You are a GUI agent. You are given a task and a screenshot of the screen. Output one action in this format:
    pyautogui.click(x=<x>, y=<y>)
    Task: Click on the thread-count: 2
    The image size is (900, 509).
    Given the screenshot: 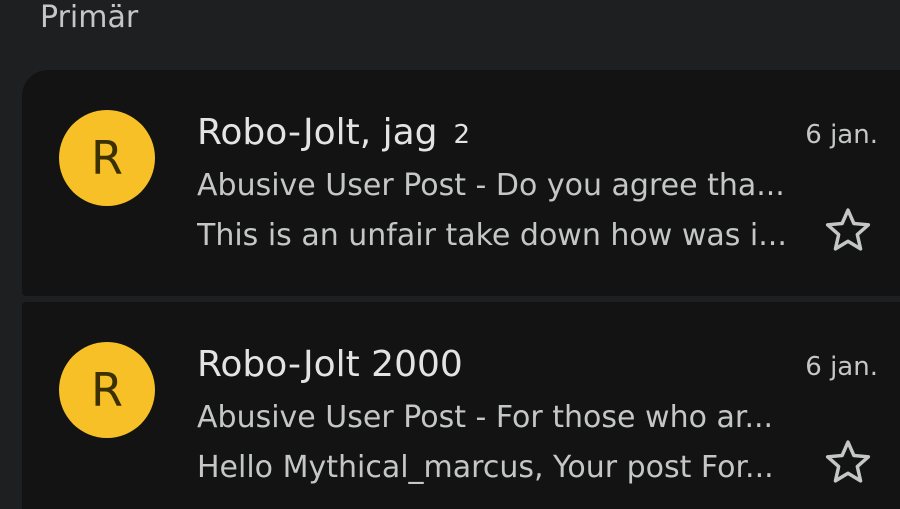 What is the action you would take?
    pyautogui.click(x=462, y=135)
    